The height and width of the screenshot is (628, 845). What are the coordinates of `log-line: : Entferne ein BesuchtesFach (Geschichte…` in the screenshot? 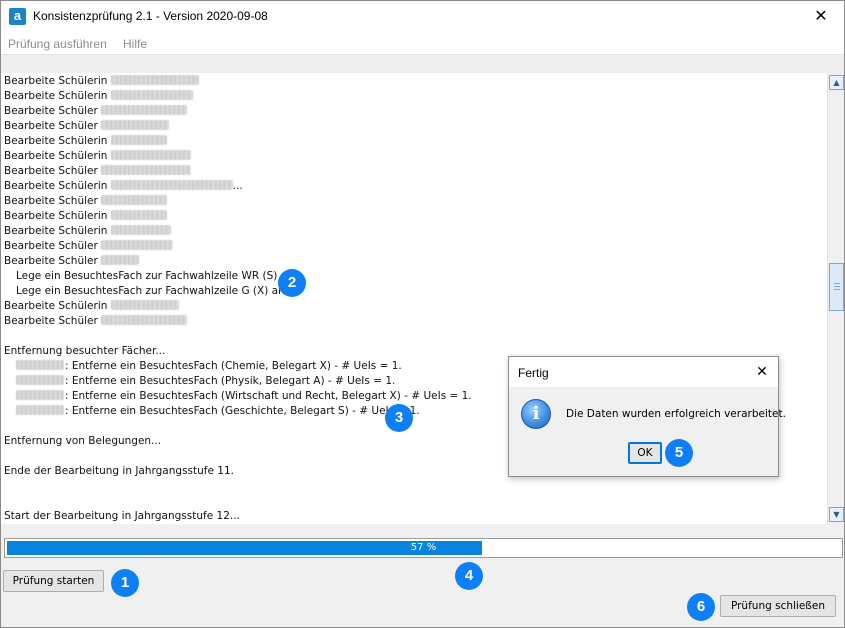 It's located at (218, 411).